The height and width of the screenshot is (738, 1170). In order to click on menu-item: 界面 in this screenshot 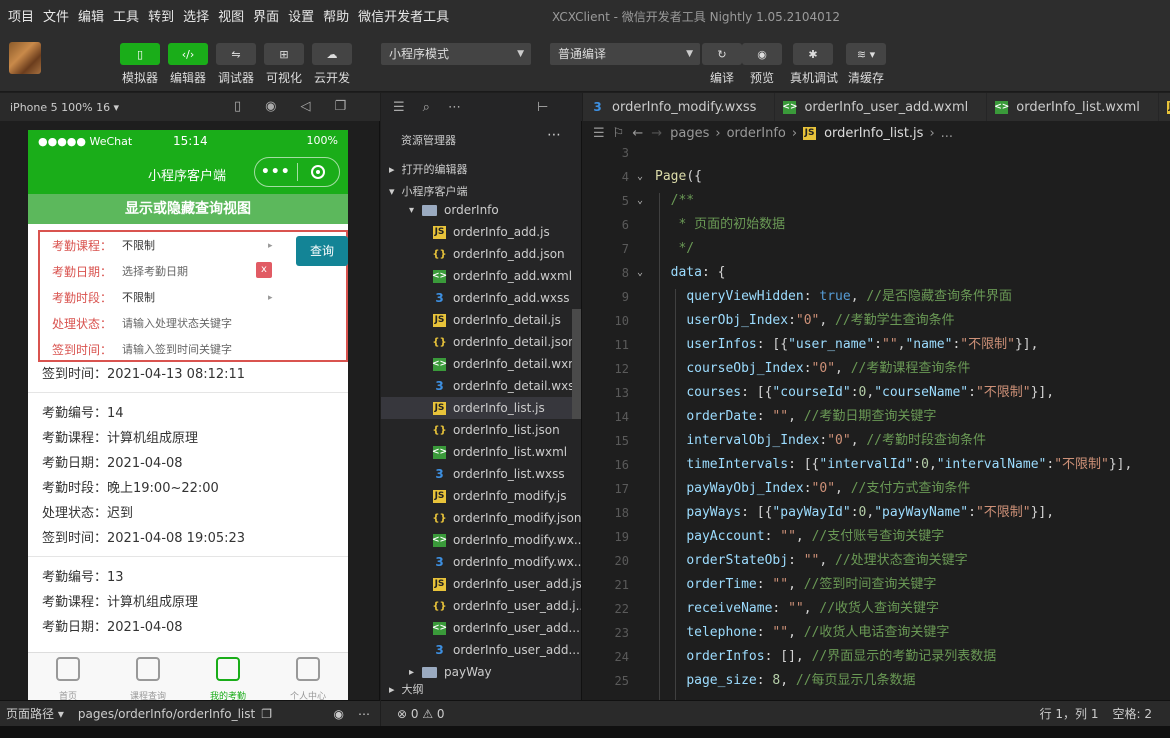, I will do `click(266, 15)`.